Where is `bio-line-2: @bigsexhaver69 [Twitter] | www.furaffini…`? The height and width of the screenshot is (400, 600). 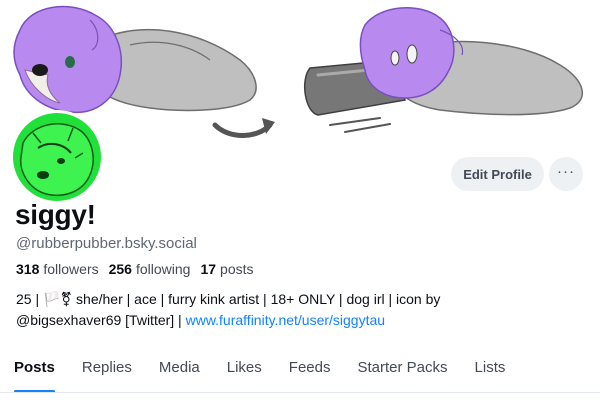 bio-line-2: @bigsexhaver69 [Twitter] | www.furaffini… is located at coordinates (301, 320).